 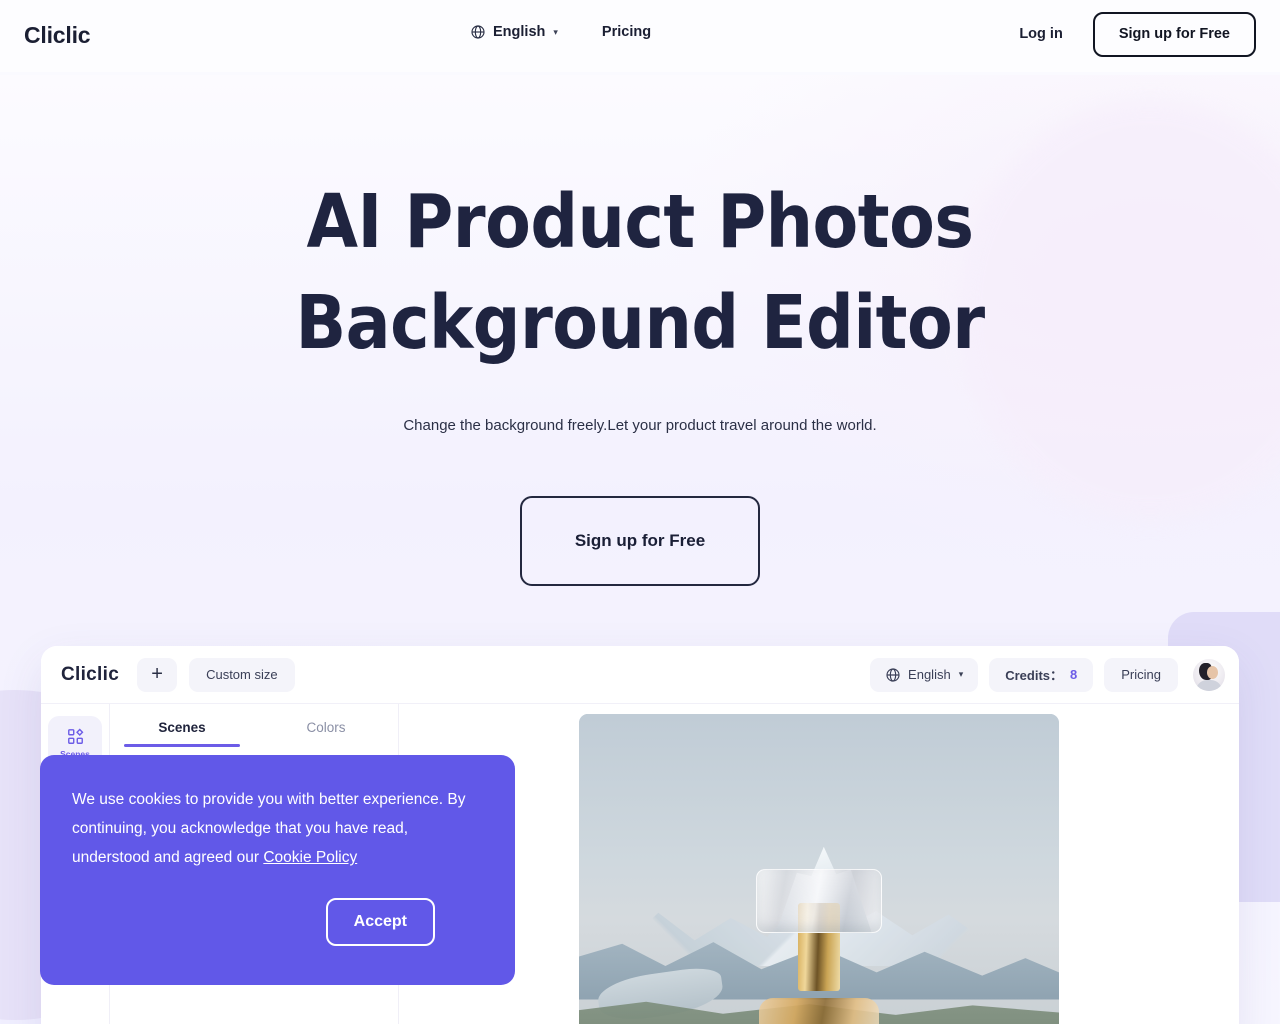 What do you see at coordinates (182, 727) in the screenshot?
I see `tab-scenes: Scenes` at bounding box center [182, 727].